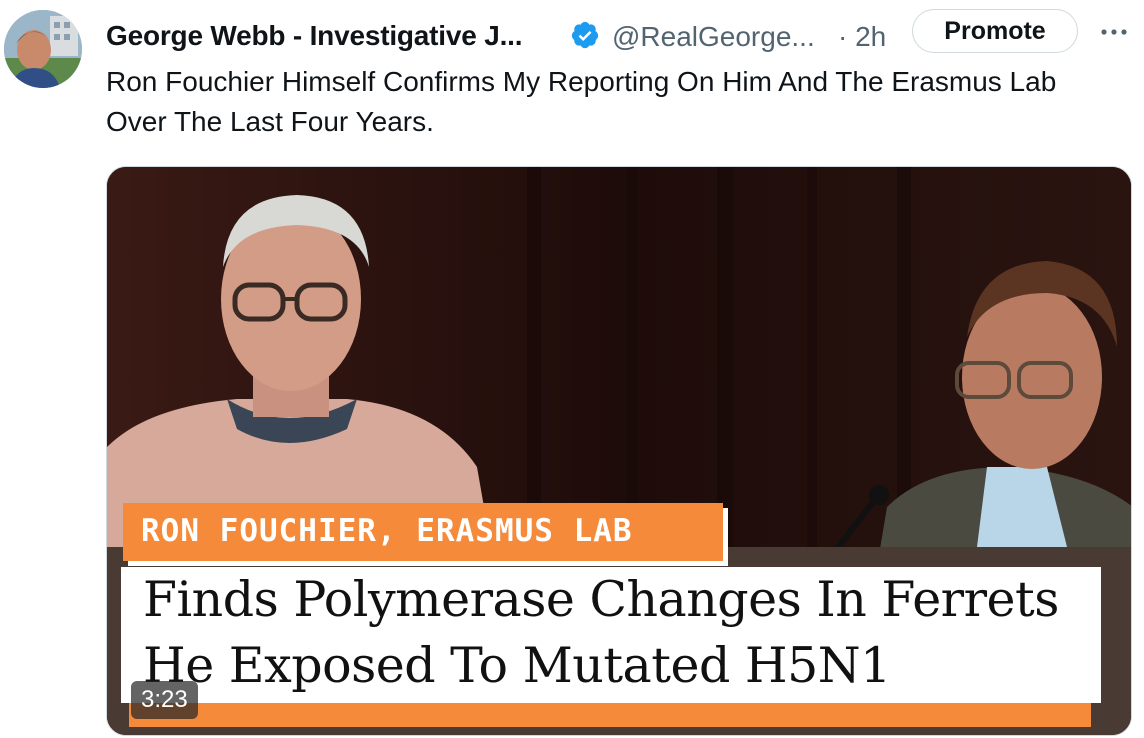 This screenshot has width=1144, height=738. I want to click on caption-name-tag-text: RON FOUCHIER, ERASMUS LAB, so click(387, 531).